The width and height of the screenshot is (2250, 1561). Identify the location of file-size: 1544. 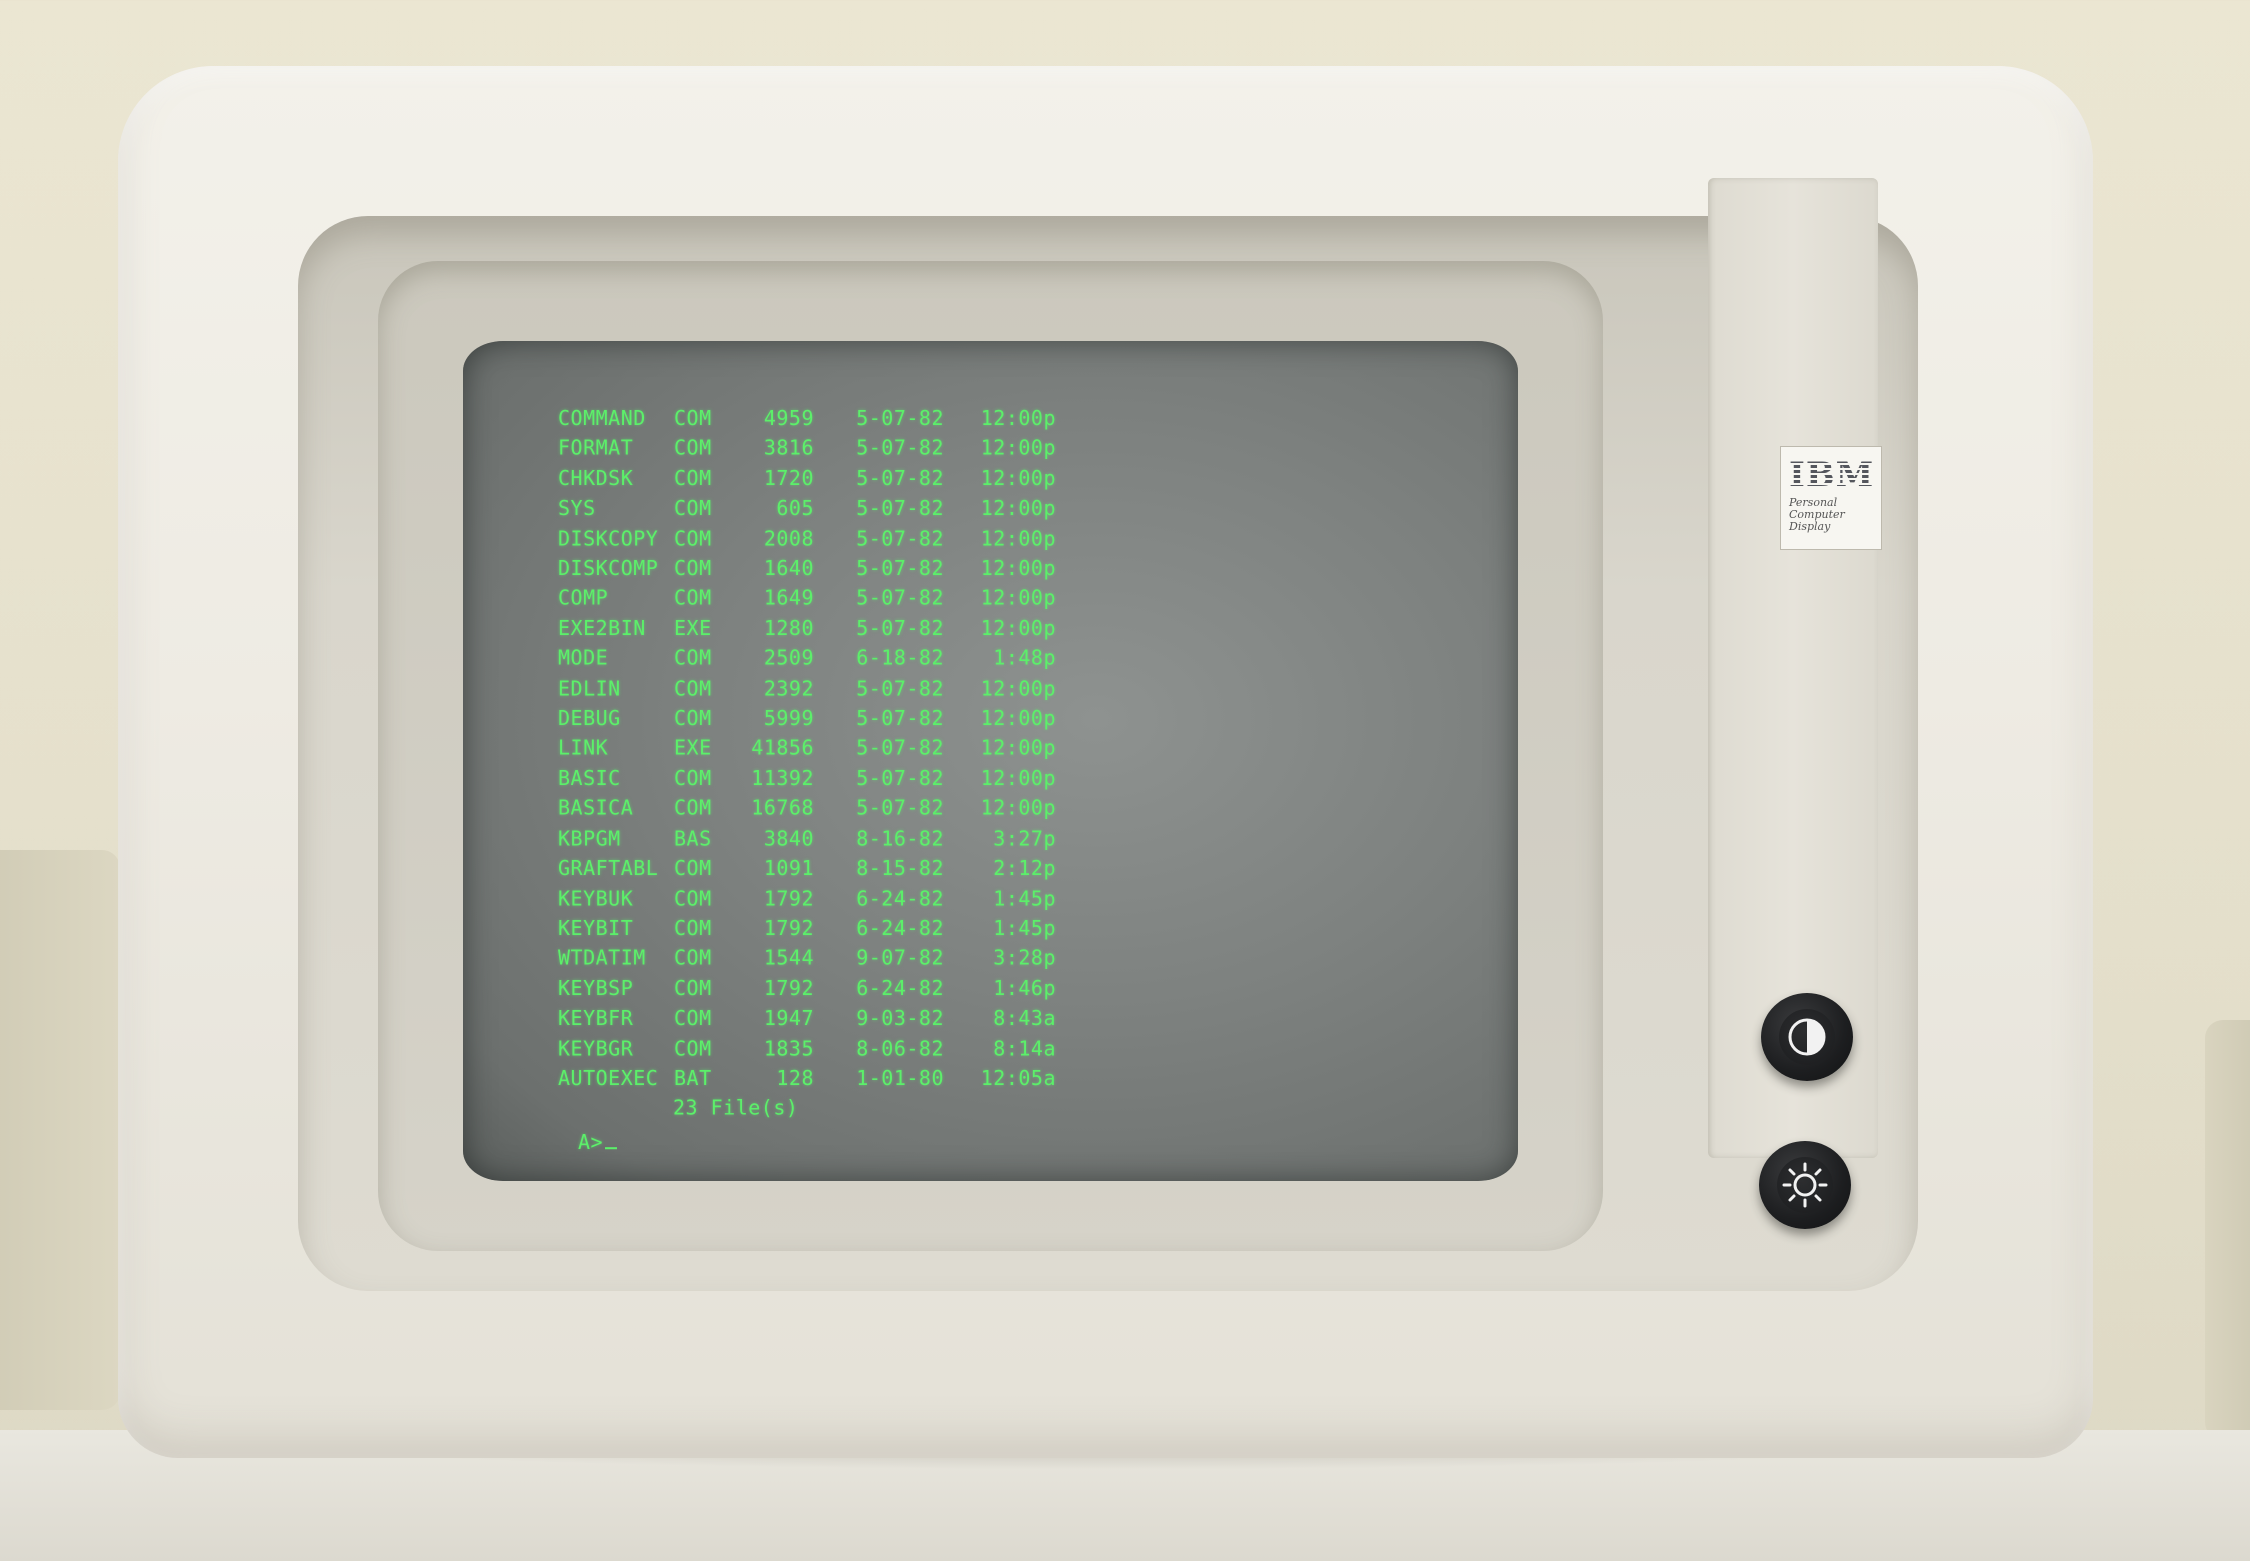
(788, 958).